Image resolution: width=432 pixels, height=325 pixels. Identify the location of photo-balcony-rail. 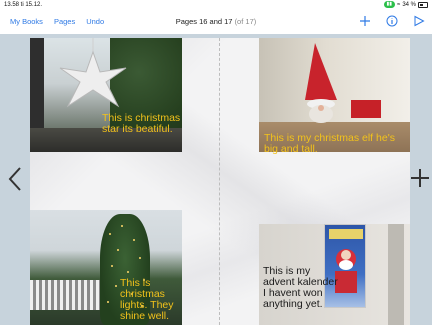
(70, 295).